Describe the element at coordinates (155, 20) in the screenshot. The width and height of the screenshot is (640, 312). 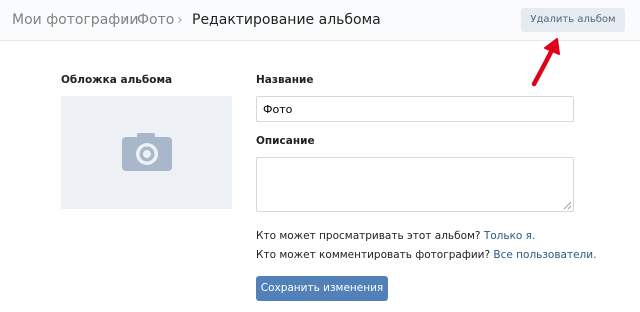
I see `breadcrumb-photos: Фото` at that location.